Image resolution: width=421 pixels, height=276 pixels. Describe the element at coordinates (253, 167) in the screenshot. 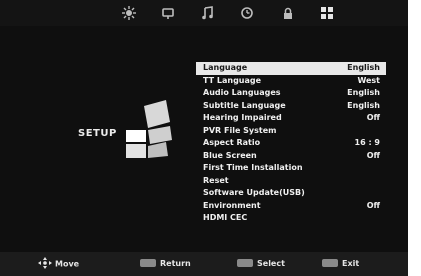

I see `menu-item-label: First Time Installation` at that location.